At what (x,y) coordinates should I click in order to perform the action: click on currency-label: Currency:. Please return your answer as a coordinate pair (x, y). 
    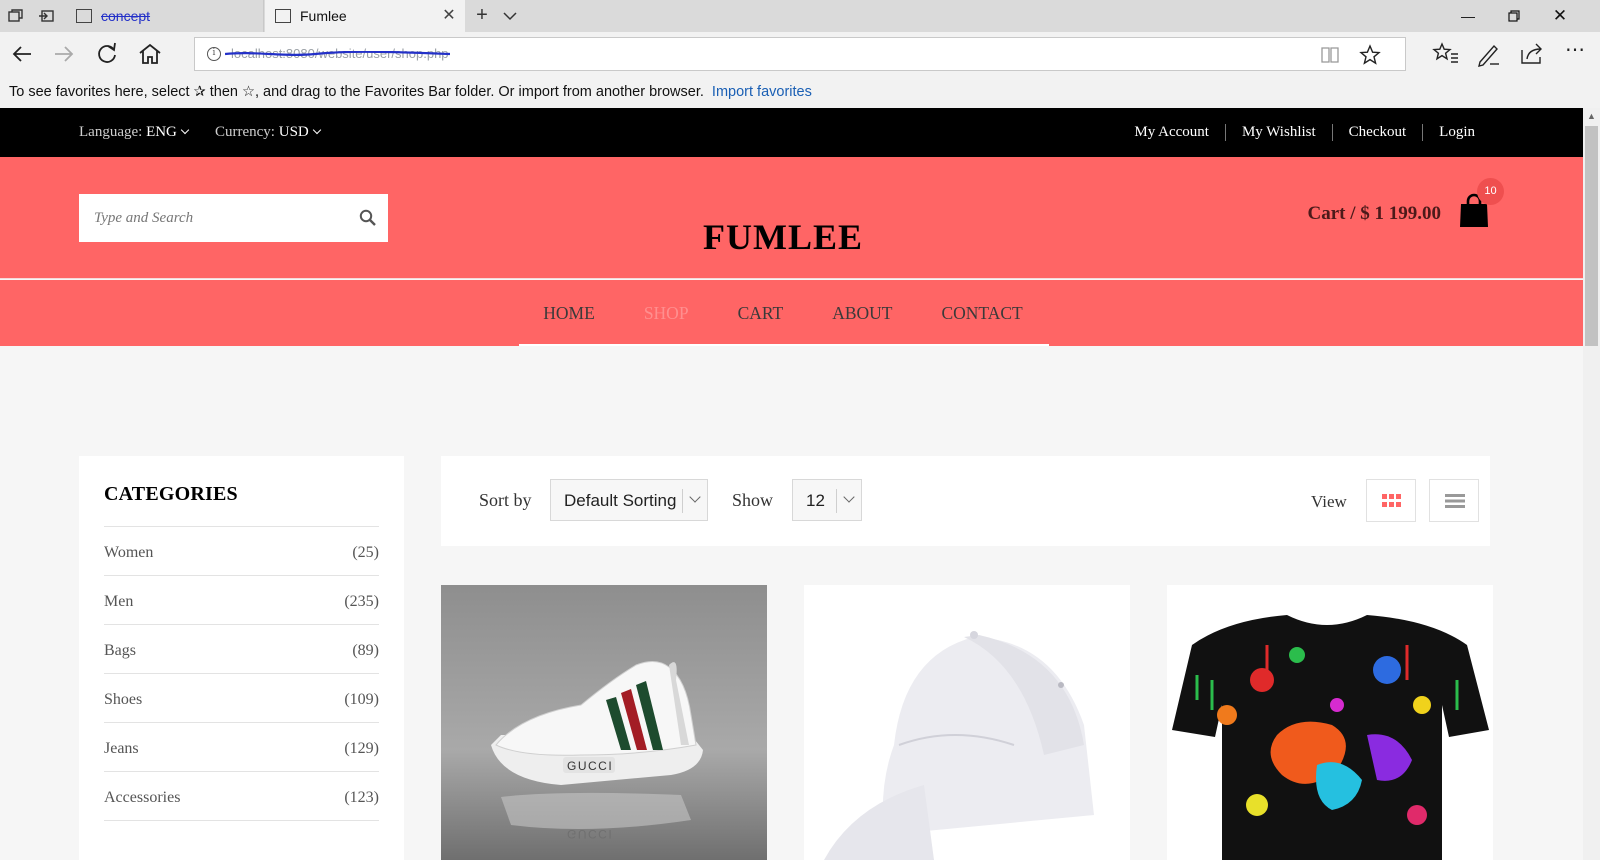
    Looking at the image, I should click on (245, 132).